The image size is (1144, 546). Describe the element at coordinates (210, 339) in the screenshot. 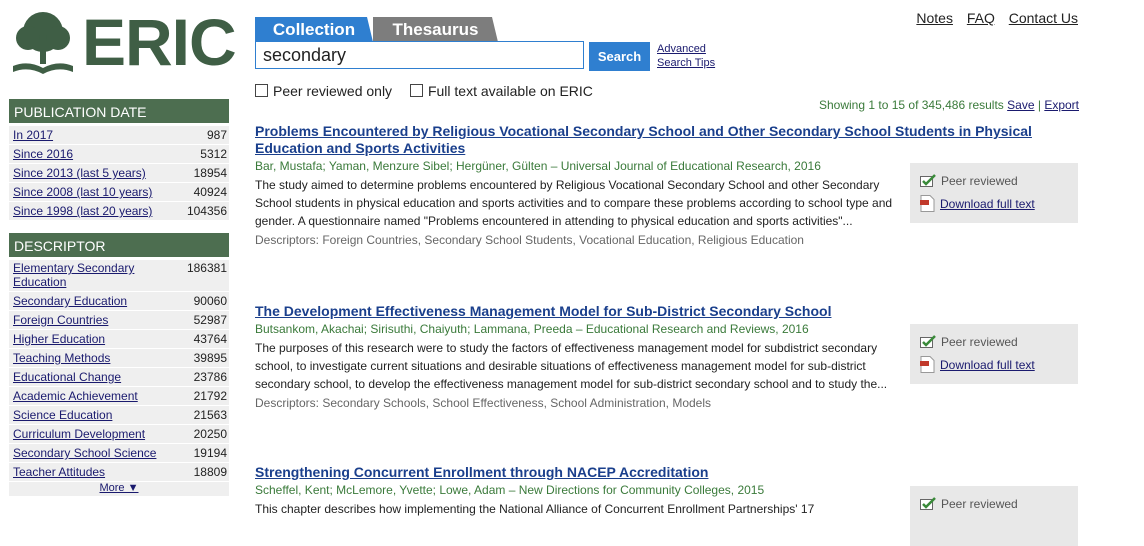

I see `facet-count: 43764` at that location.